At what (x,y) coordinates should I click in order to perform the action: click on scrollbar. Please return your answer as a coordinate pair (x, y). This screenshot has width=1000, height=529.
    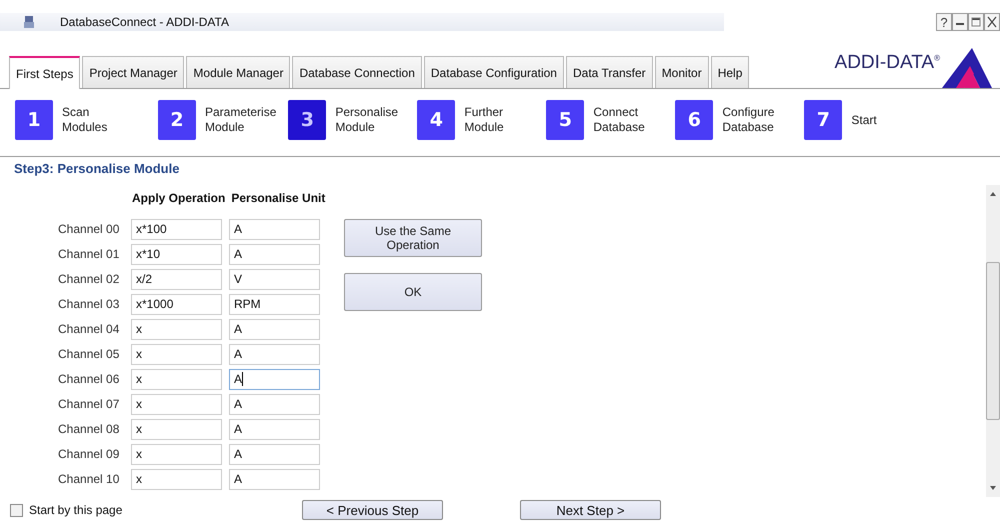
    Looking at the image, I should click on (993, 341).